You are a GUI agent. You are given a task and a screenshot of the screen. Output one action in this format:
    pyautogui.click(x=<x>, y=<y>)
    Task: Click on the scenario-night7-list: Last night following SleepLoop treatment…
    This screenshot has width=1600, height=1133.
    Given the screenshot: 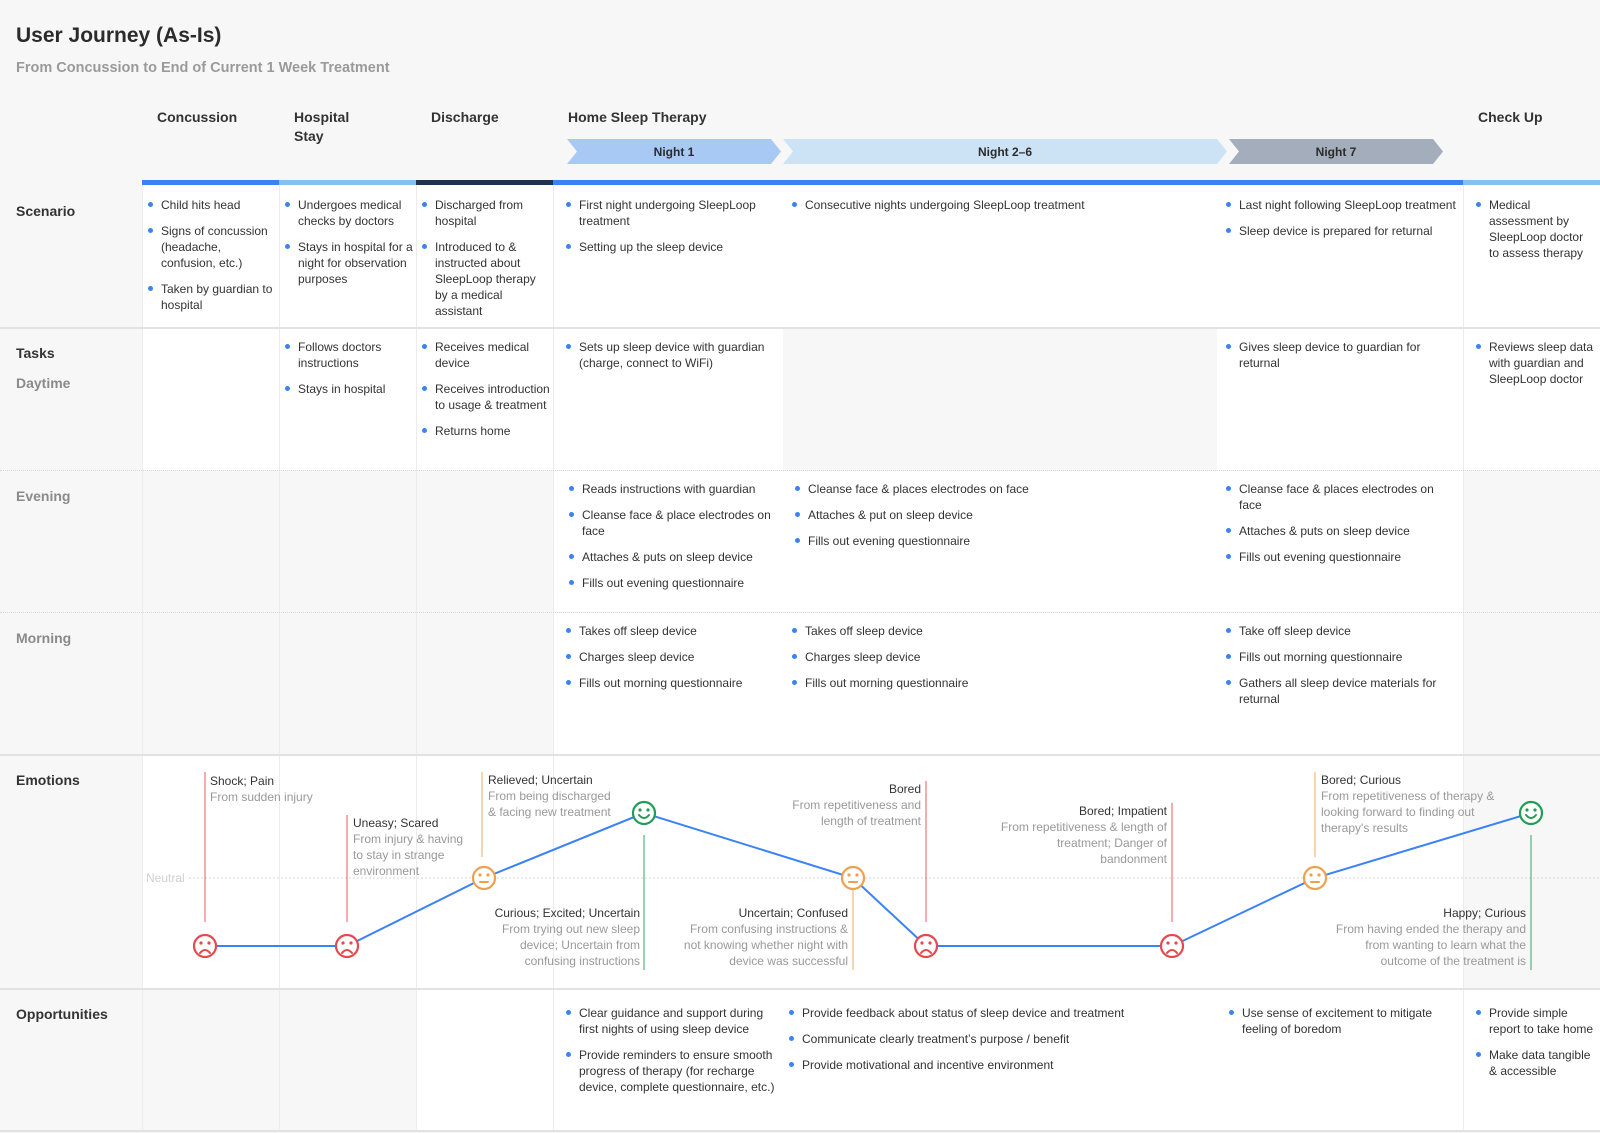 What is the action you would take?
    pyautogui.click(x=1341, y=223)
    